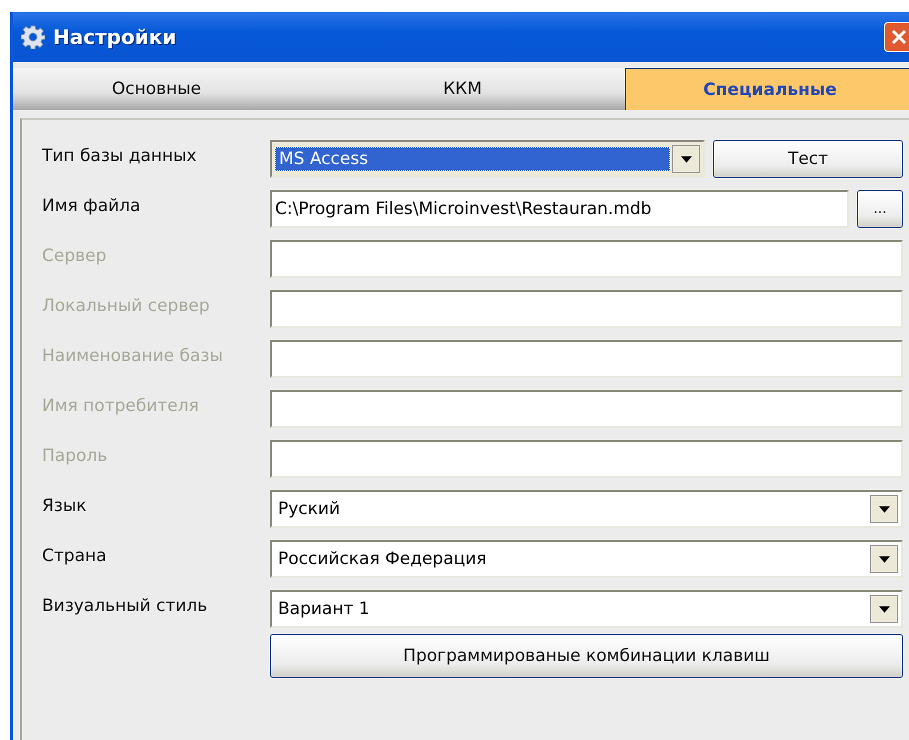 This screenshot has width=909, height=740. Describe the element at coordinates (767, 89) in the screenshot. I see `tab: Специальные` at that location.